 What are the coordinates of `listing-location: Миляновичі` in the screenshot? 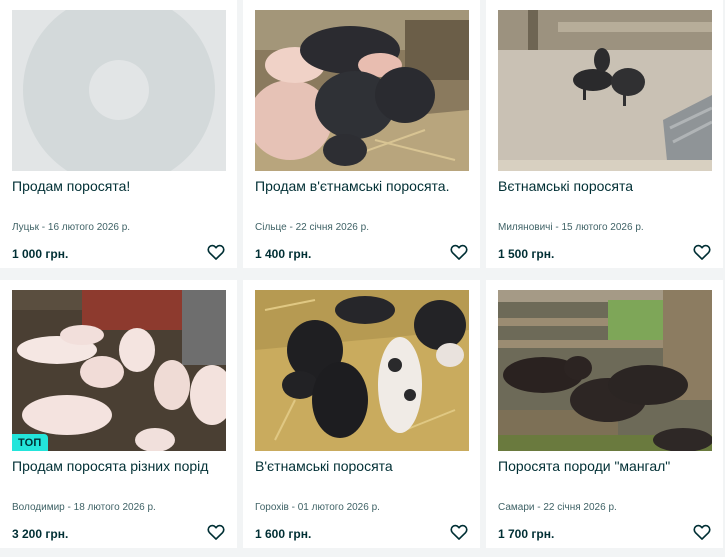 It's located at (525, 227).